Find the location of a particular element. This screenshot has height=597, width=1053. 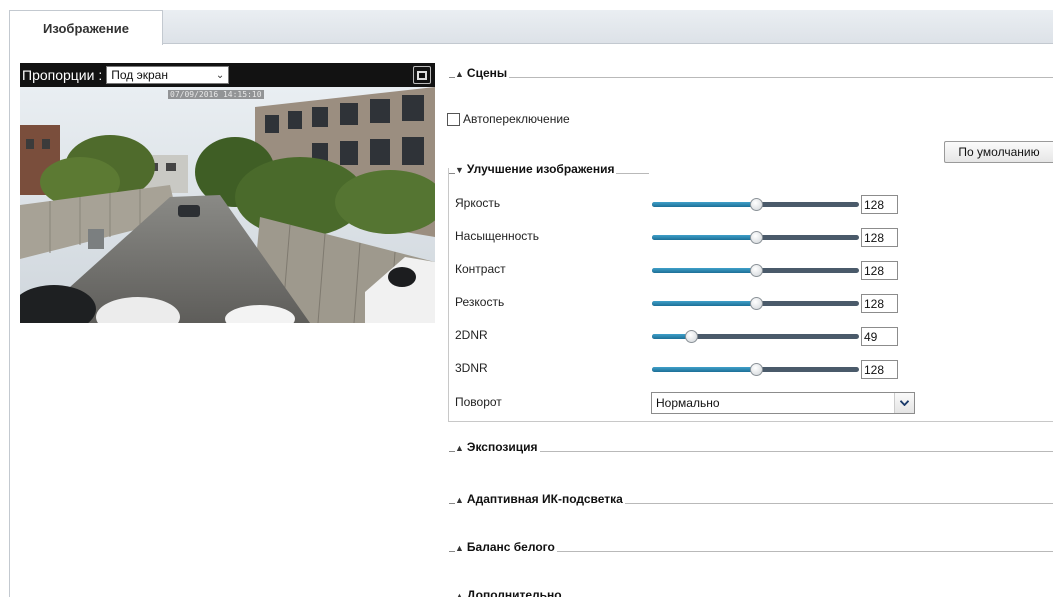

param-row-2dnr: 2DNR 49 is located at coordinates (690, 336).